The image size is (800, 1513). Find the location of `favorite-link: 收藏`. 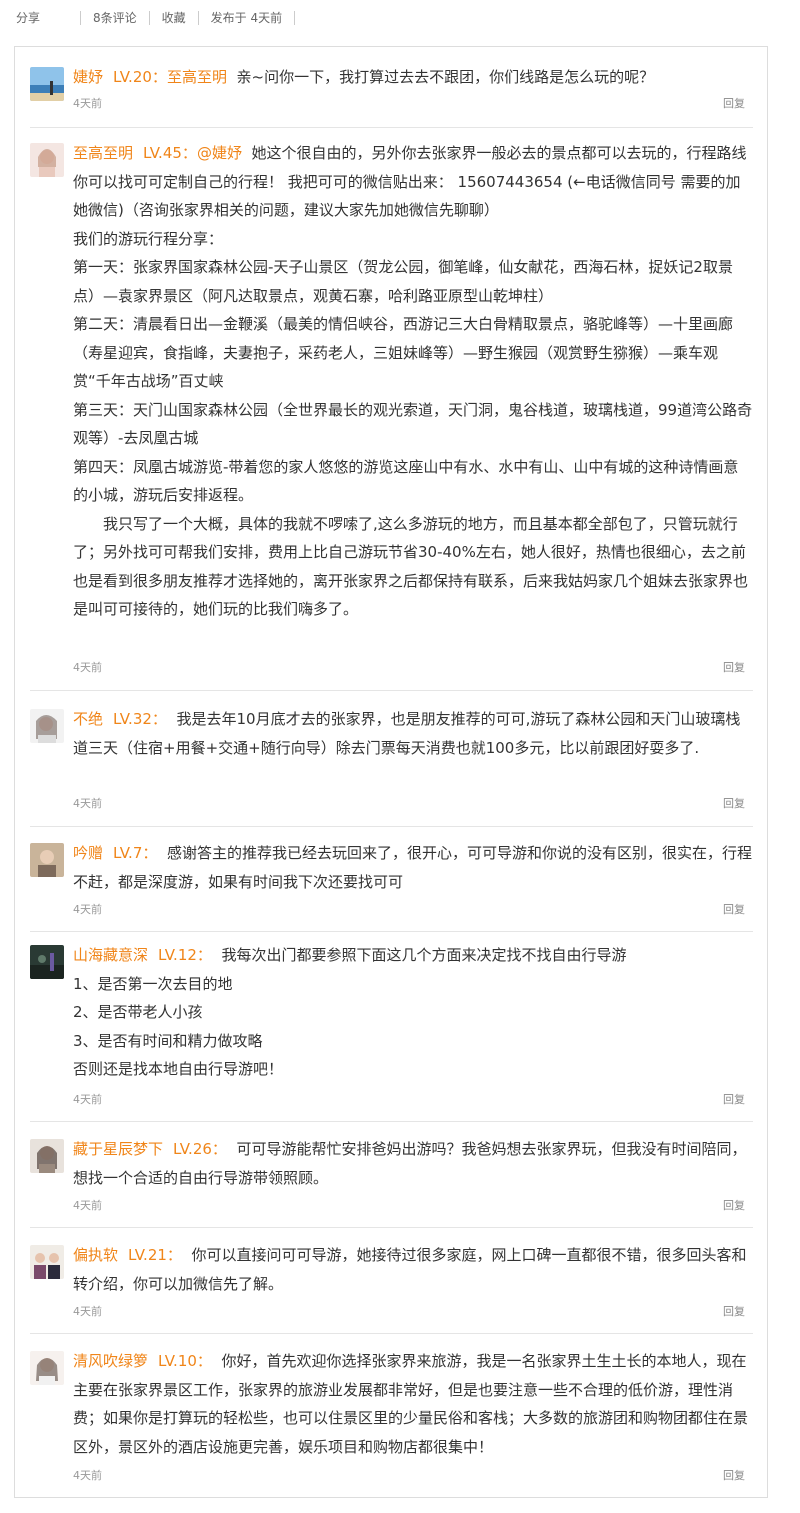

favorite-link: 收藏 is located at coordinates (174, 18).